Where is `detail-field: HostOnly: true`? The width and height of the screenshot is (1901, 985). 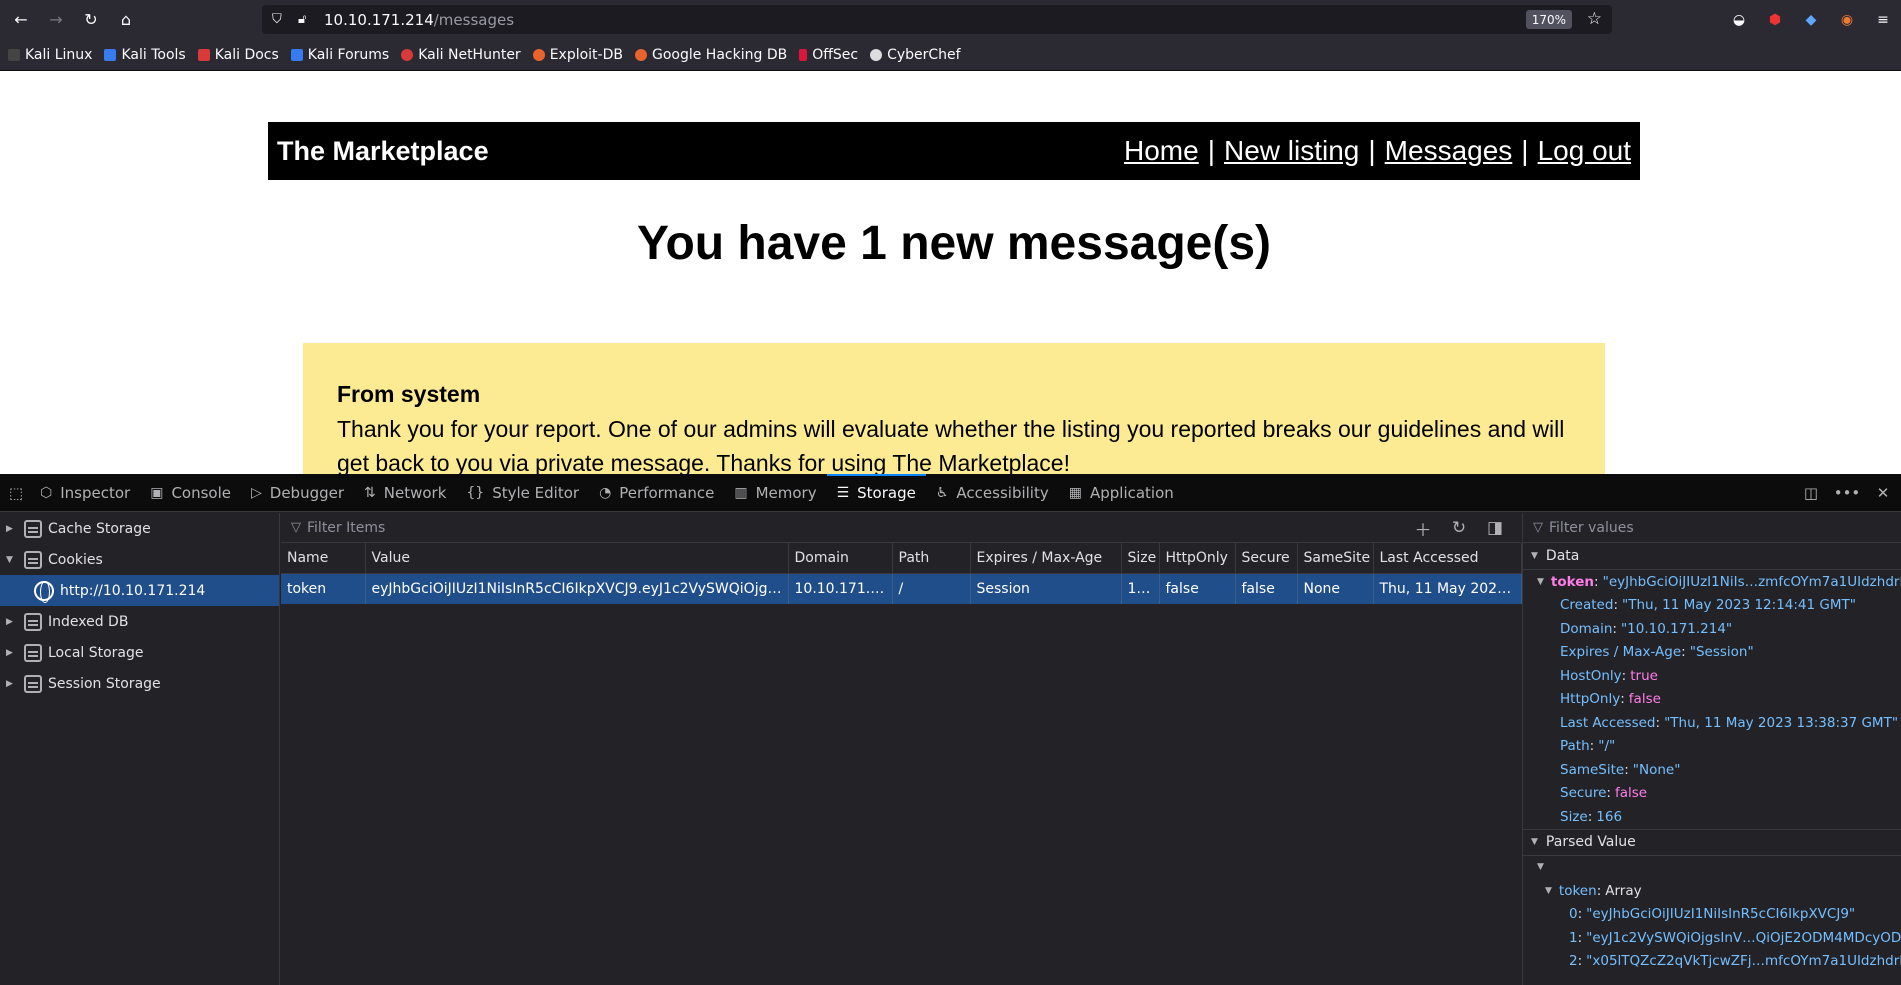
detail-field: HostOnly: true is located at coordinates (1712, 676).